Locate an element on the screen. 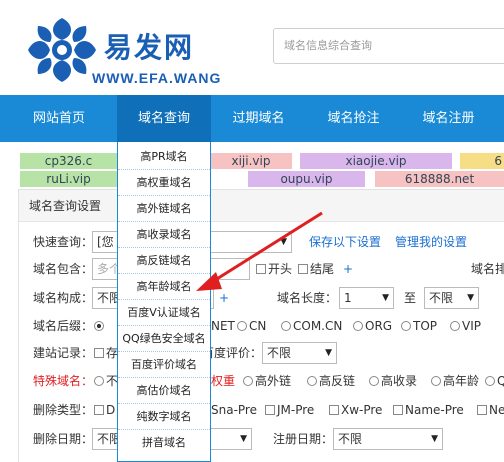  domain-sort-label: 域名排 is located at coordinates (487, 269).